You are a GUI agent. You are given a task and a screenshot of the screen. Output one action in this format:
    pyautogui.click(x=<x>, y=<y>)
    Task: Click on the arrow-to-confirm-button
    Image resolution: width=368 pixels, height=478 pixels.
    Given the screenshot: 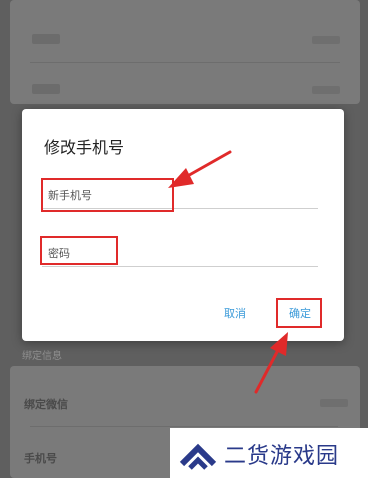 What is the action you would take?
    pyautogui.click(x=271, y=363)
    